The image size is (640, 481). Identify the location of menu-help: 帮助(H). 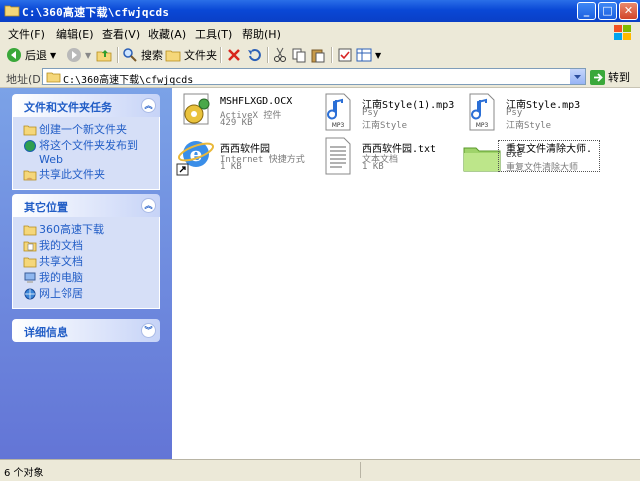
(261, 34).